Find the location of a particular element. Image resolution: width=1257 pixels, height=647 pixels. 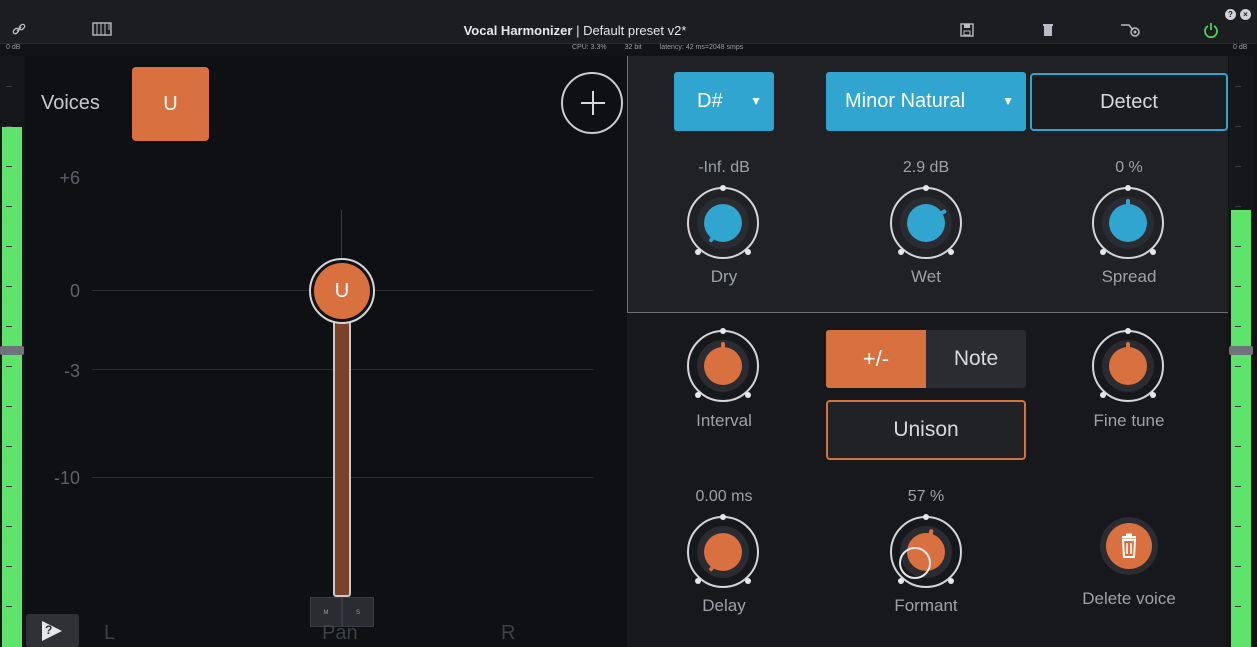

top-toolbar: Vocal Harmonizer | Default preset v2* ? × is located at coordinates (628, 22).